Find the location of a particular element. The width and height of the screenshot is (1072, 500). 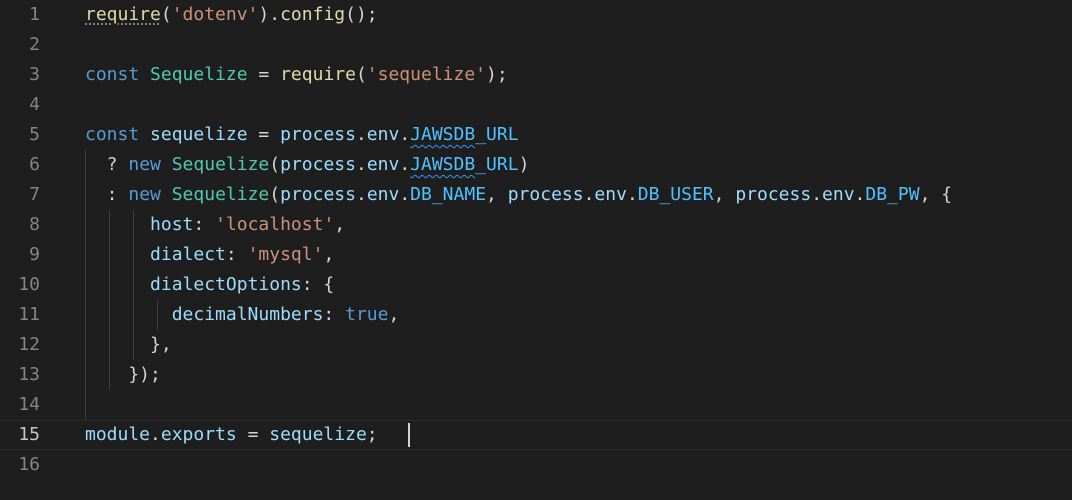

code-line: 10 dialectOptions: { is located at coordinates (536, 285).